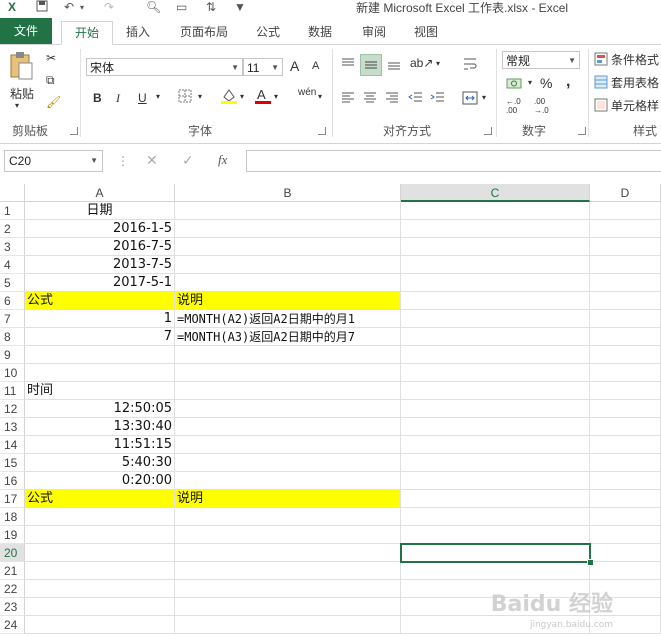  Describe the element at coordinates (12, 589) in the screenshot. I see `row-header-22: 22` at that location.